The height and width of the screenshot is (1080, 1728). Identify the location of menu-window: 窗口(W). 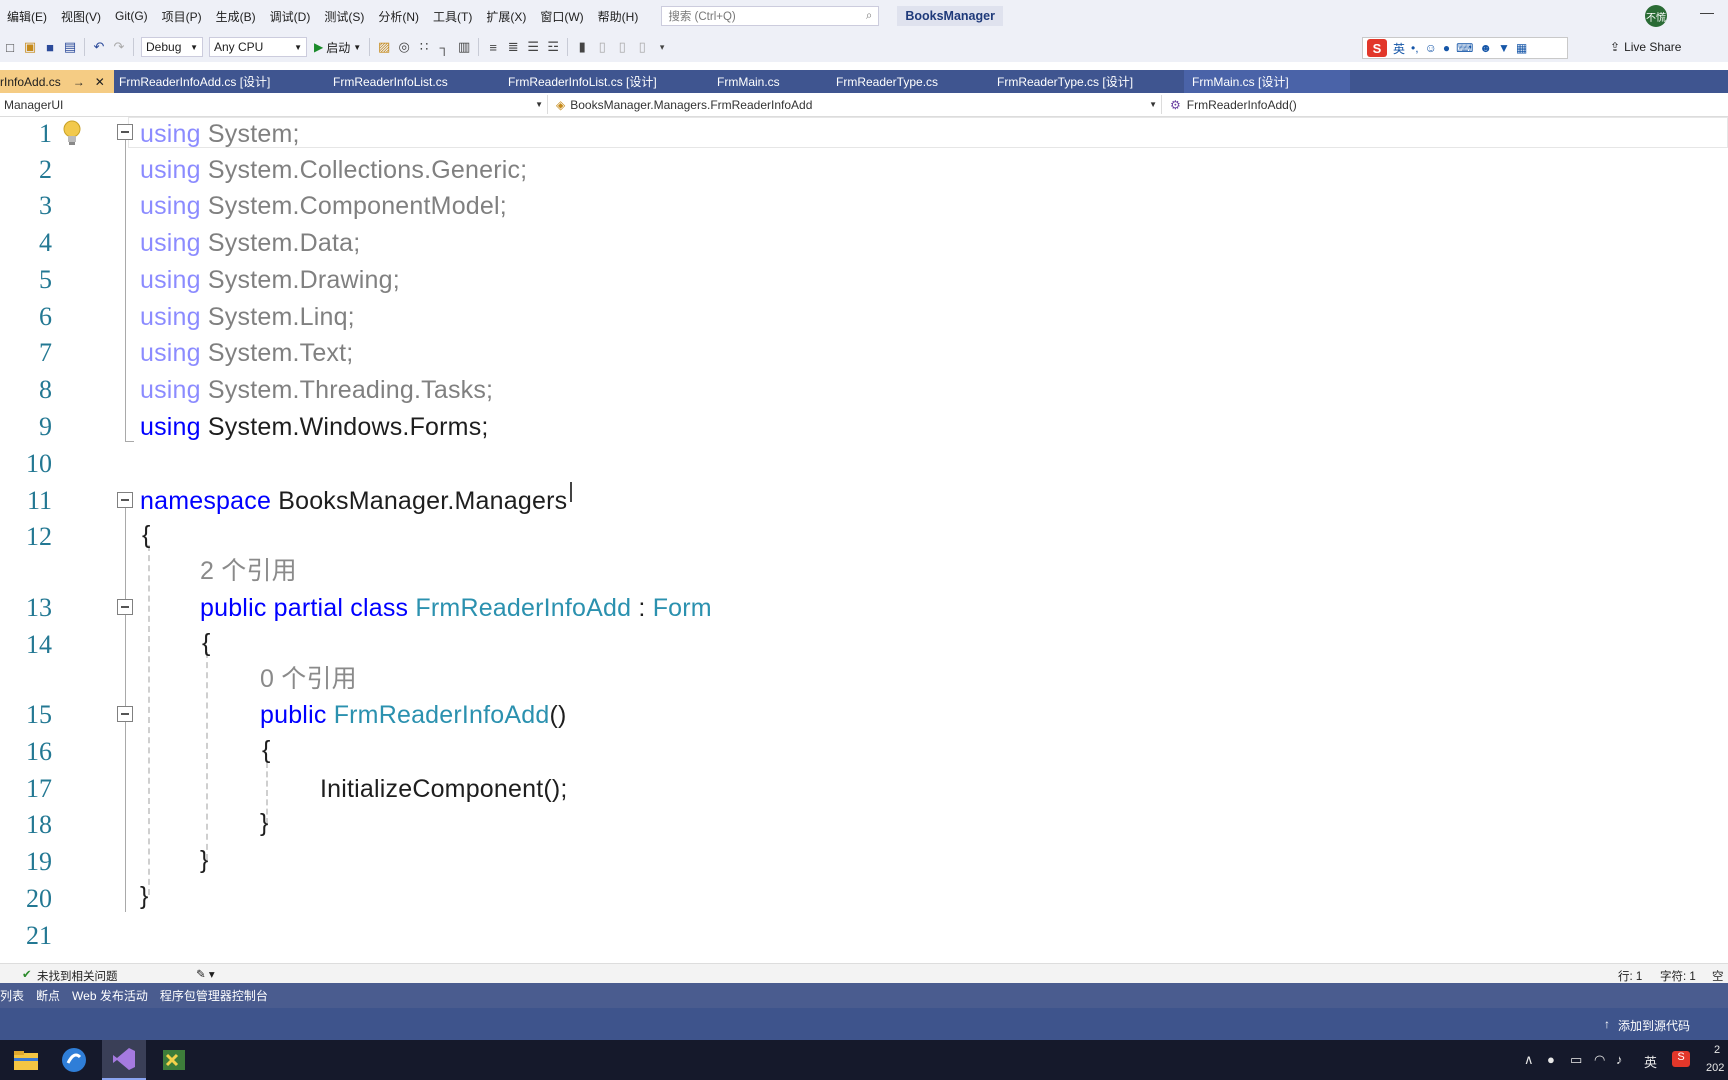
(561, 16).